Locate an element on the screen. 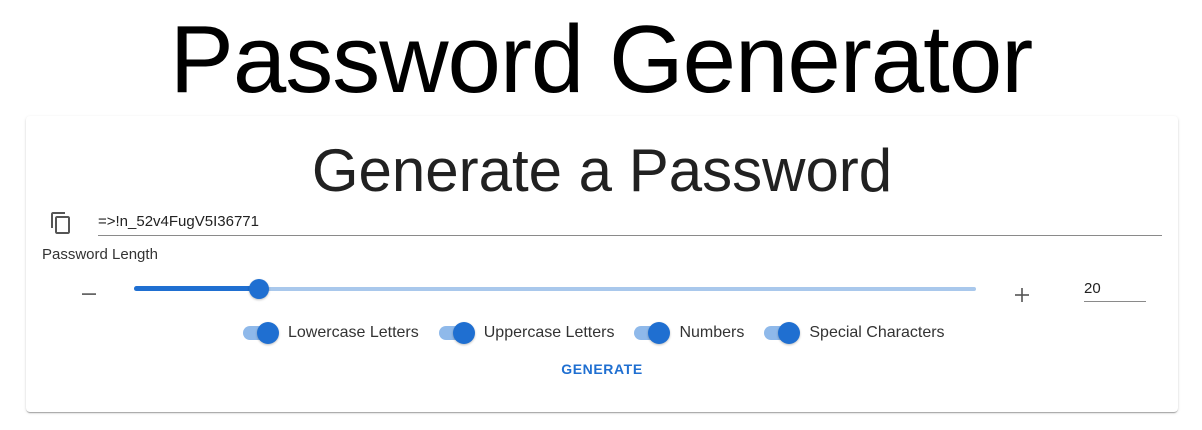  copy-button is located at coordinates (61, 223).